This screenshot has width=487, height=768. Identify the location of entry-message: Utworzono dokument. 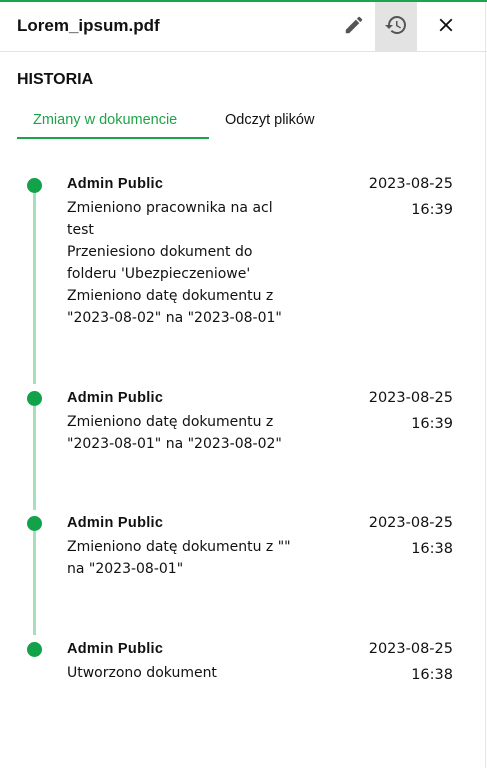
(142, 673).